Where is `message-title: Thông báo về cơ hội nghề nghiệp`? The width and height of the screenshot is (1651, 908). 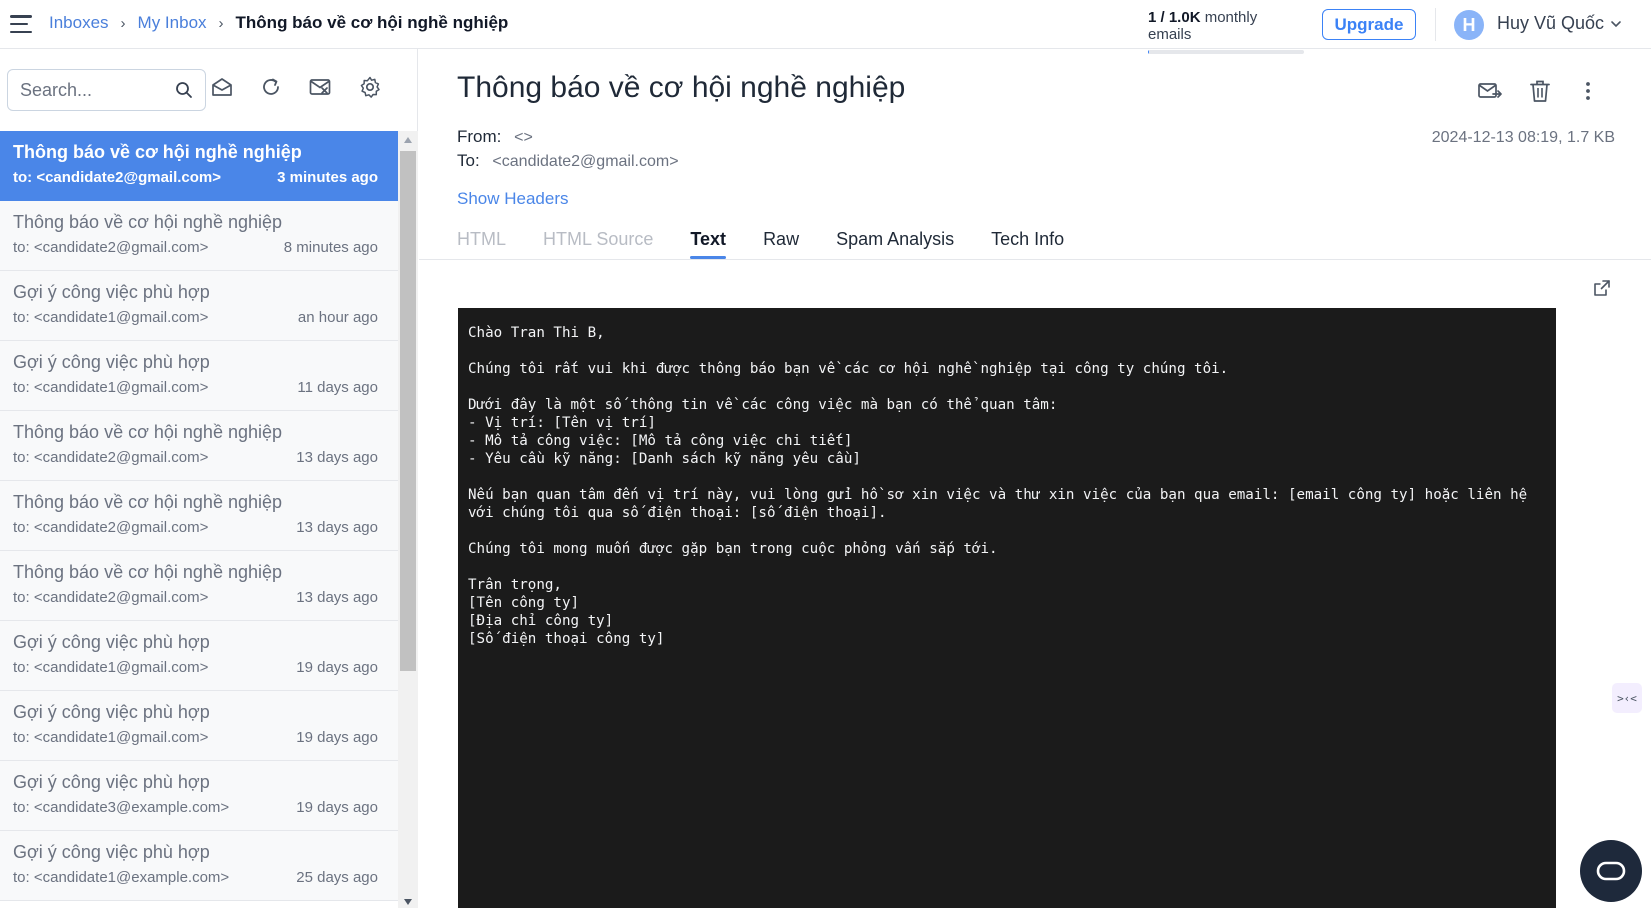
message-title: Thông báo về cơ hội nghề nghiệp is located at coordinates (681, 87).